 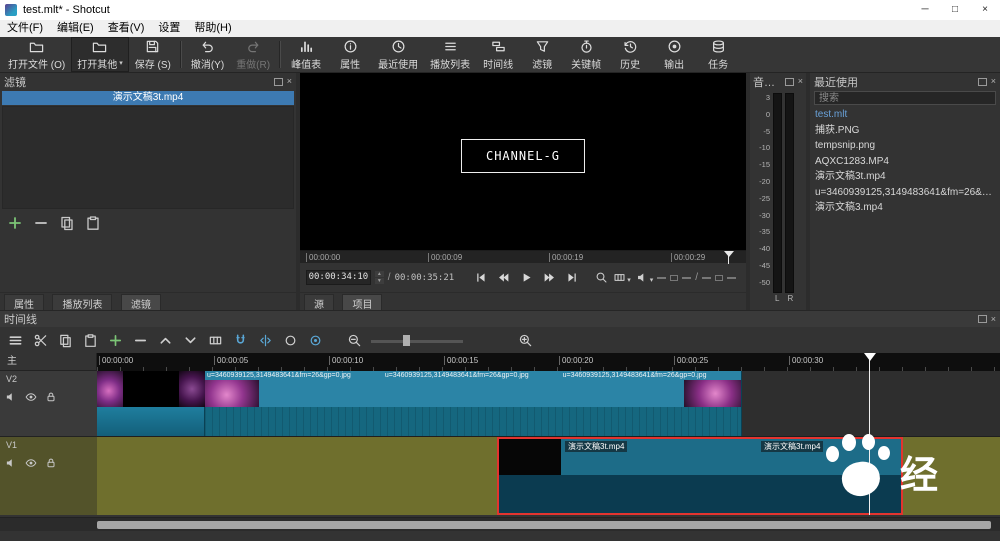 What do you see at coordinates (180, 54) in the screenshot?
I see `toolbar-separator` at bounding box center [180, 54].